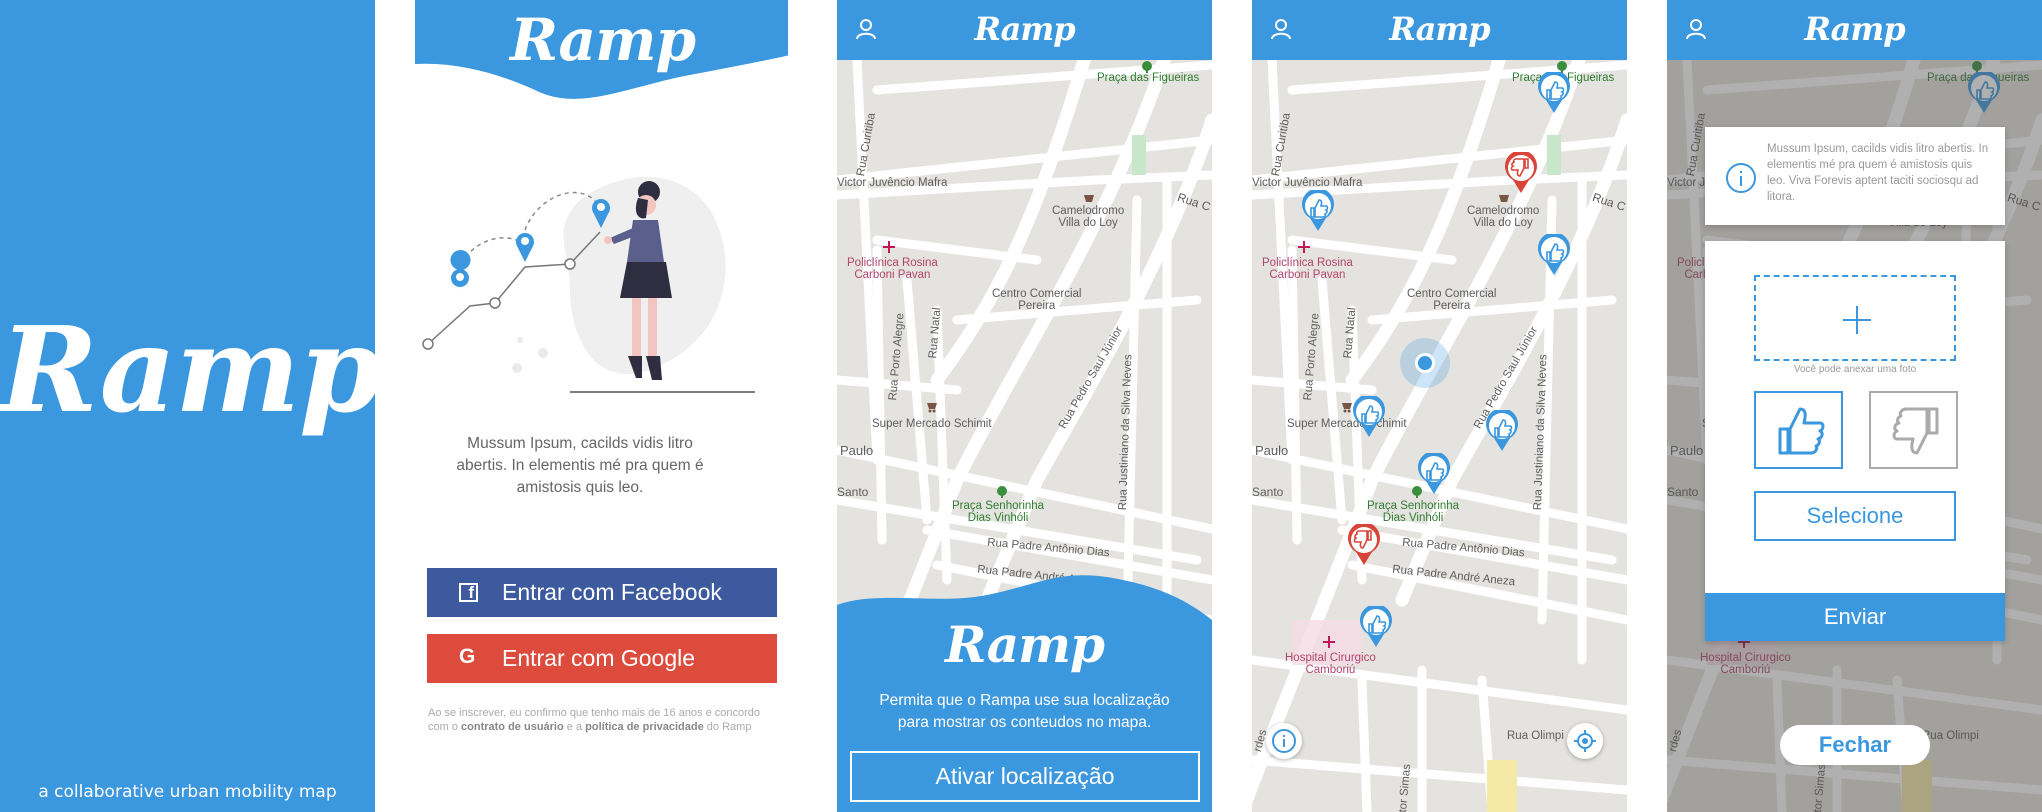 The width and height of the screenshot is (2042, 812). Describe the element at coordinates (644, 727) in the screenshot. I see `privacy-link: política de privacidade` at that location.